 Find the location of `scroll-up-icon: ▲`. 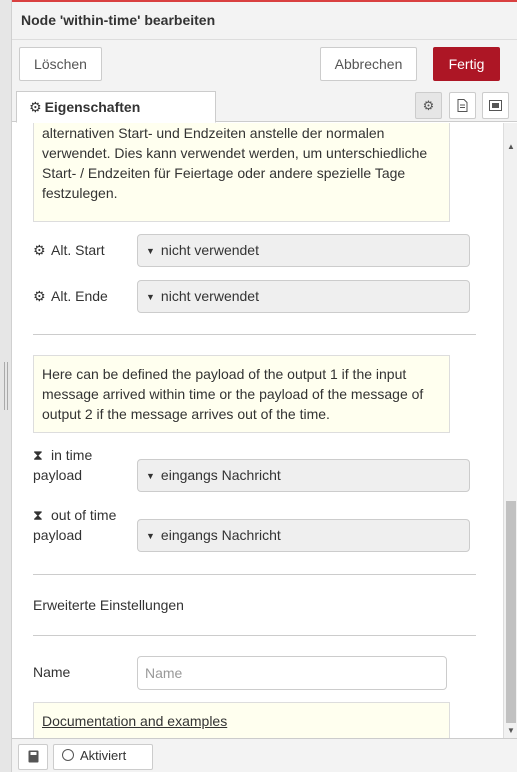

scroll-up-icon: ▲ is located at coordinates (510, 147).